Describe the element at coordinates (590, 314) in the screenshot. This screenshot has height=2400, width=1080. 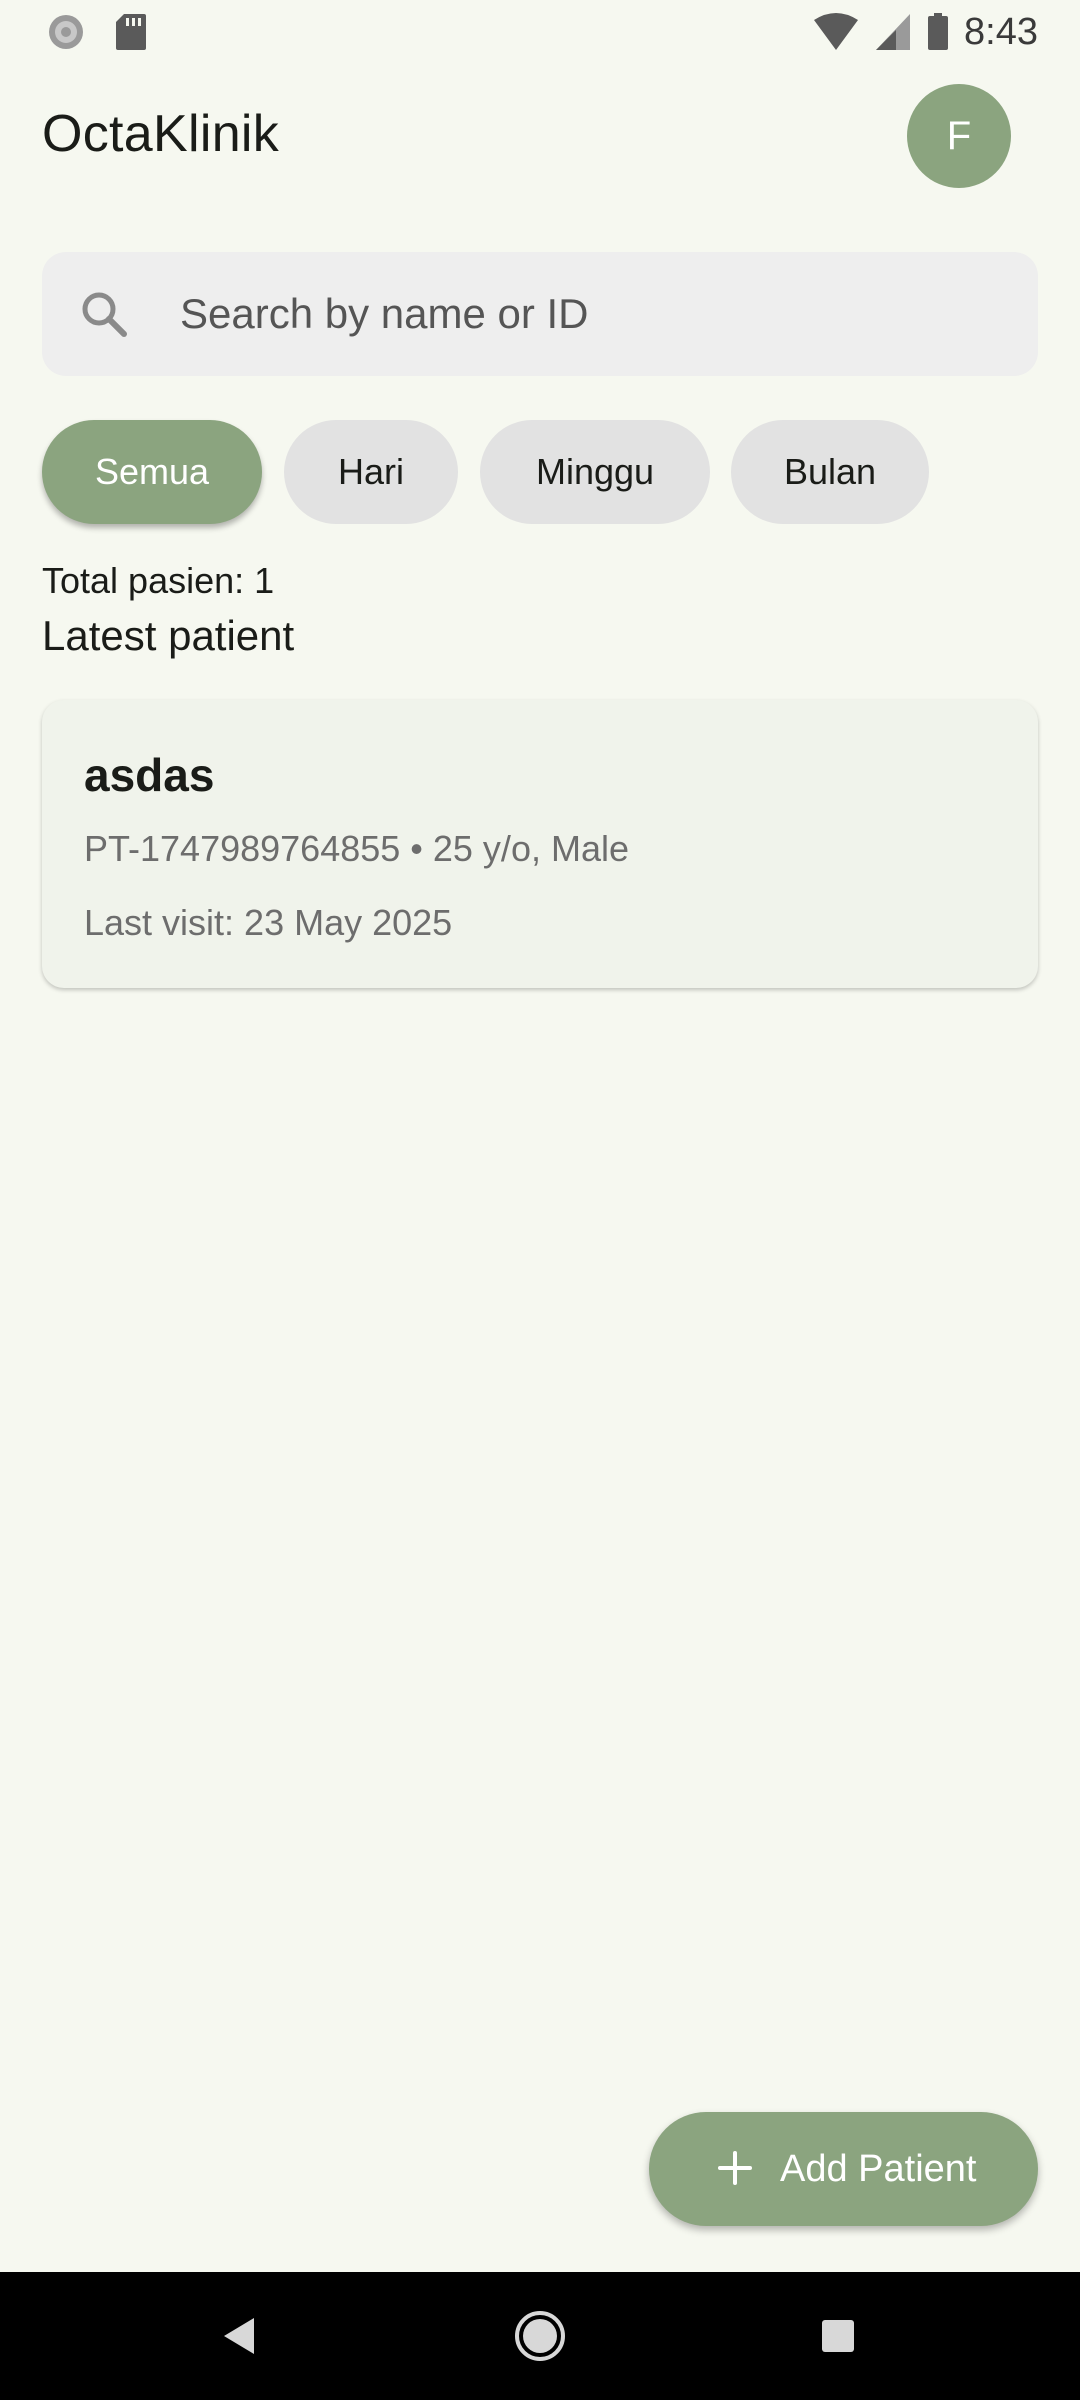
I see `search-input` at that location.